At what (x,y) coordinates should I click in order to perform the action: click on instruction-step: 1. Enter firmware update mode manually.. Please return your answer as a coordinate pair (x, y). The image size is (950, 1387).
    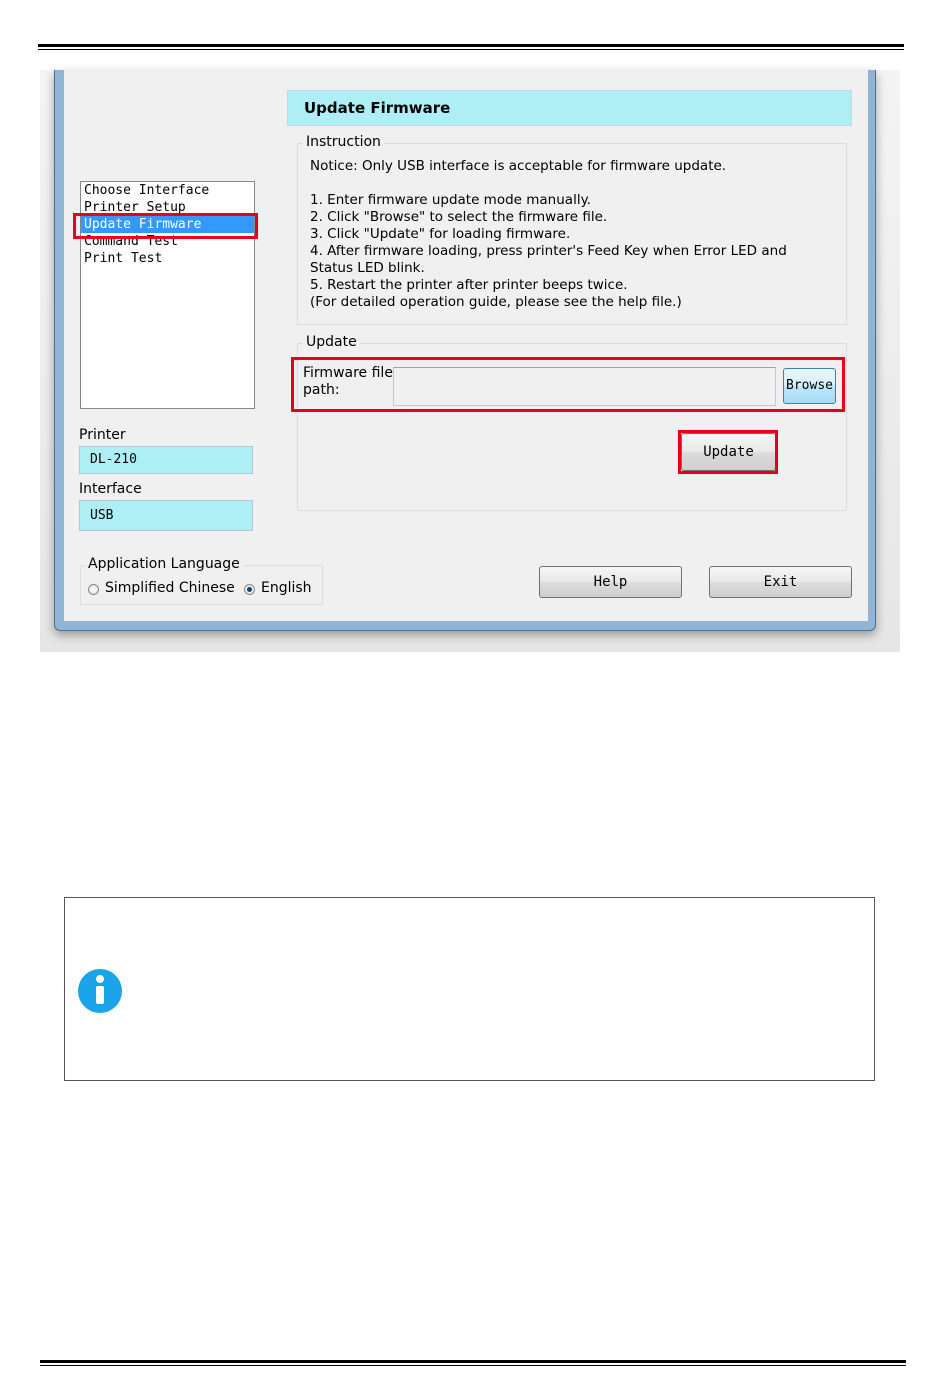
    Looking at the image, I should click on (450, 200).